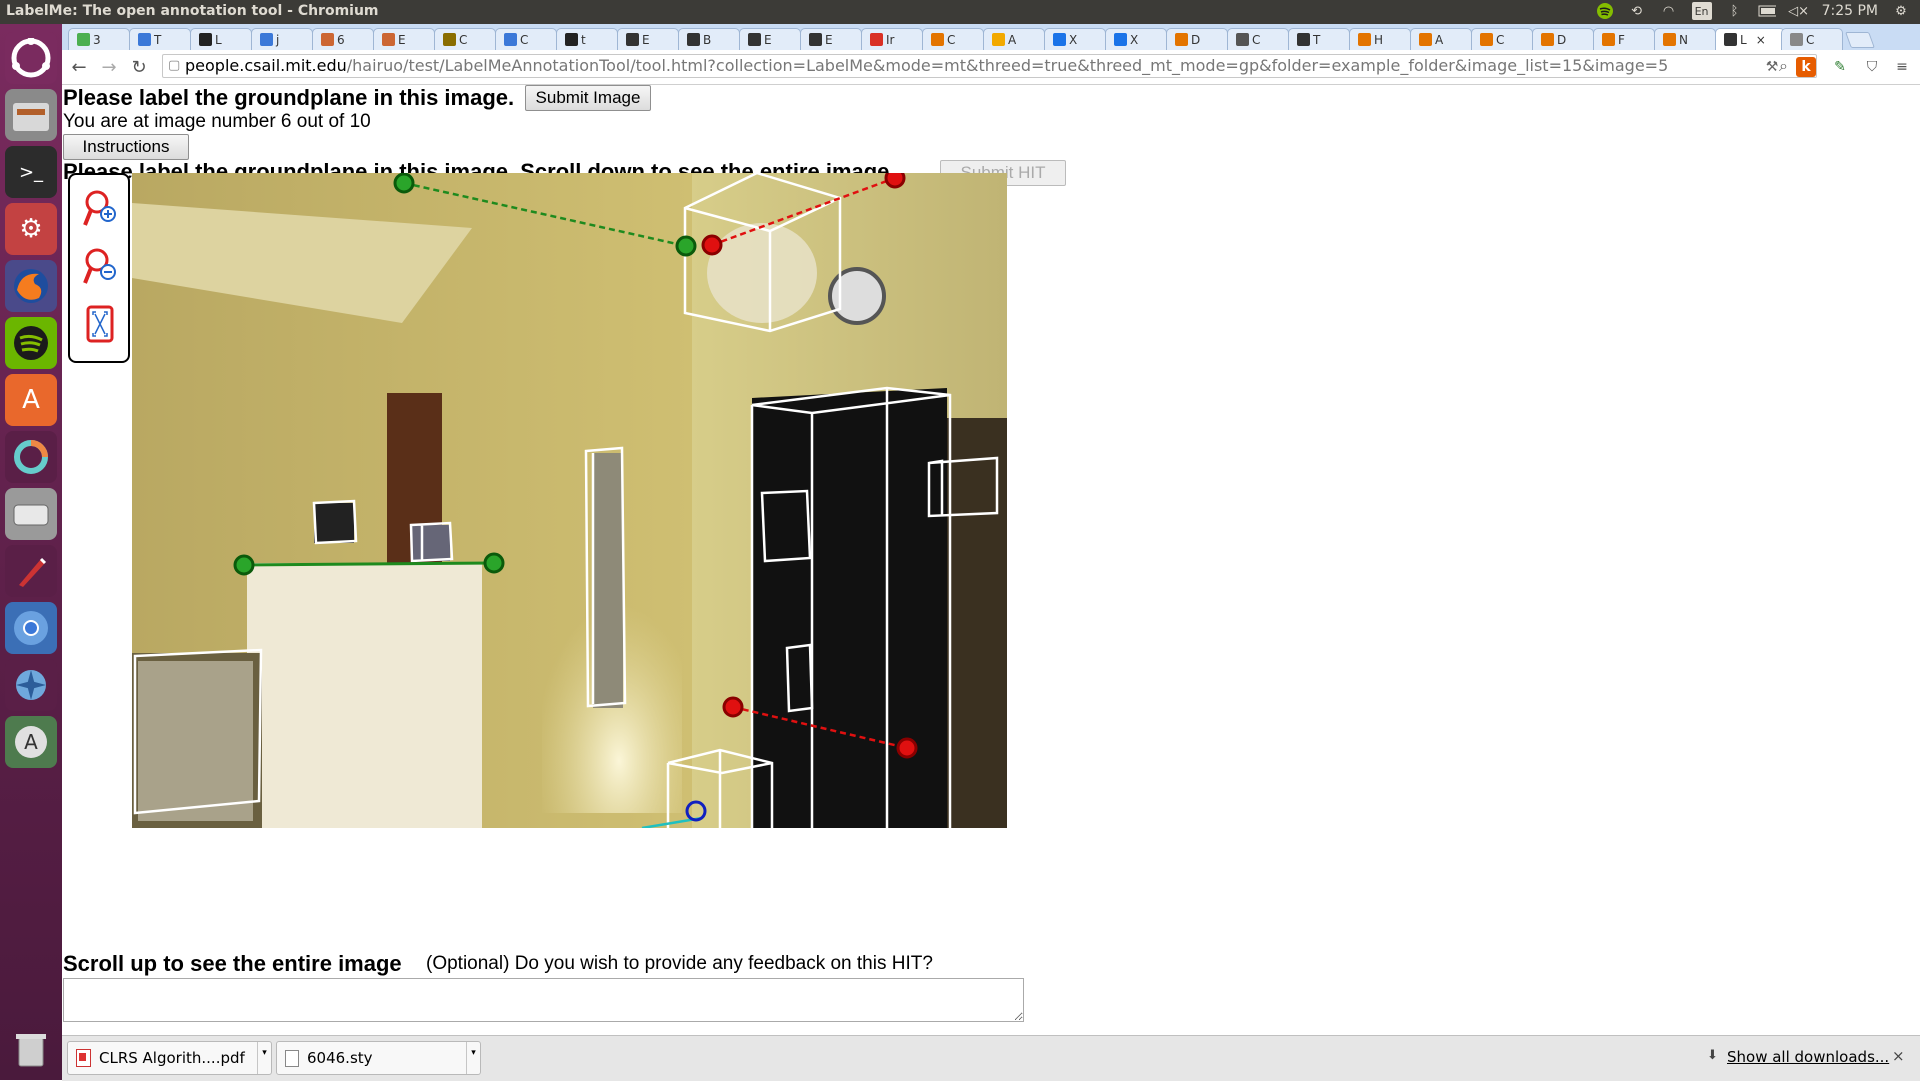 This screenshot has width=1920, height=1081. I want to click on browser-tab: H, so click(1380, 39).